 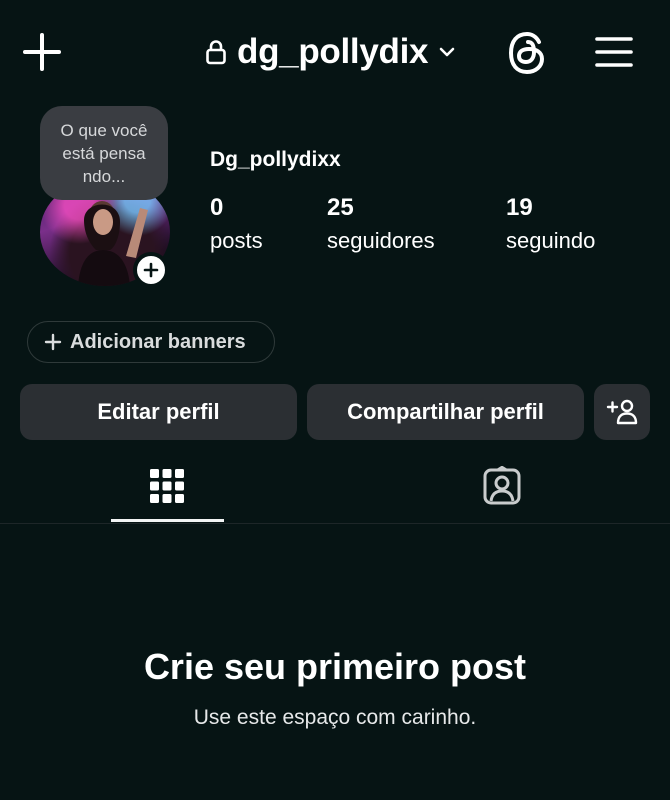 I want to click on create-button, so click(x=42, y=52).